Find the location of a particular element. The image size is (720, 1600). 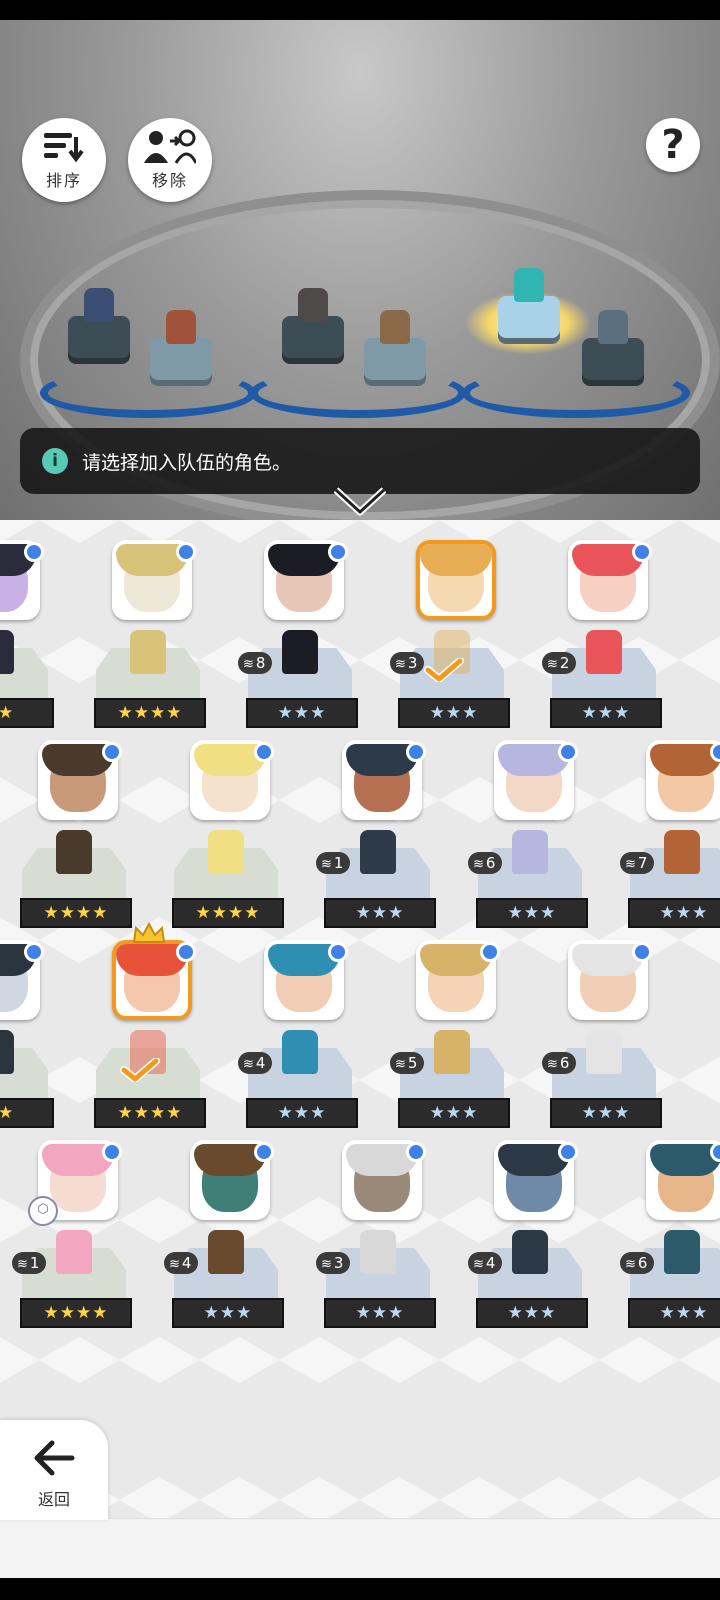

star-rating: ★★ is located at coordinates (27, 1113).